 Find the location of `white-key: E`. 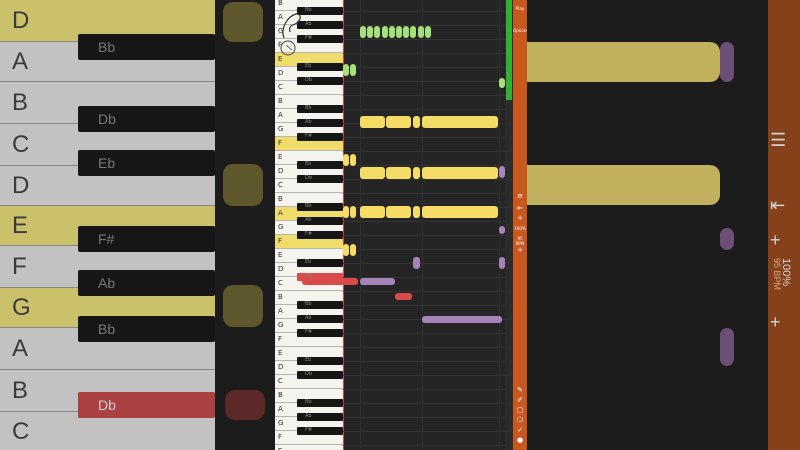

white-key: E is located at coordinates (309, 447).